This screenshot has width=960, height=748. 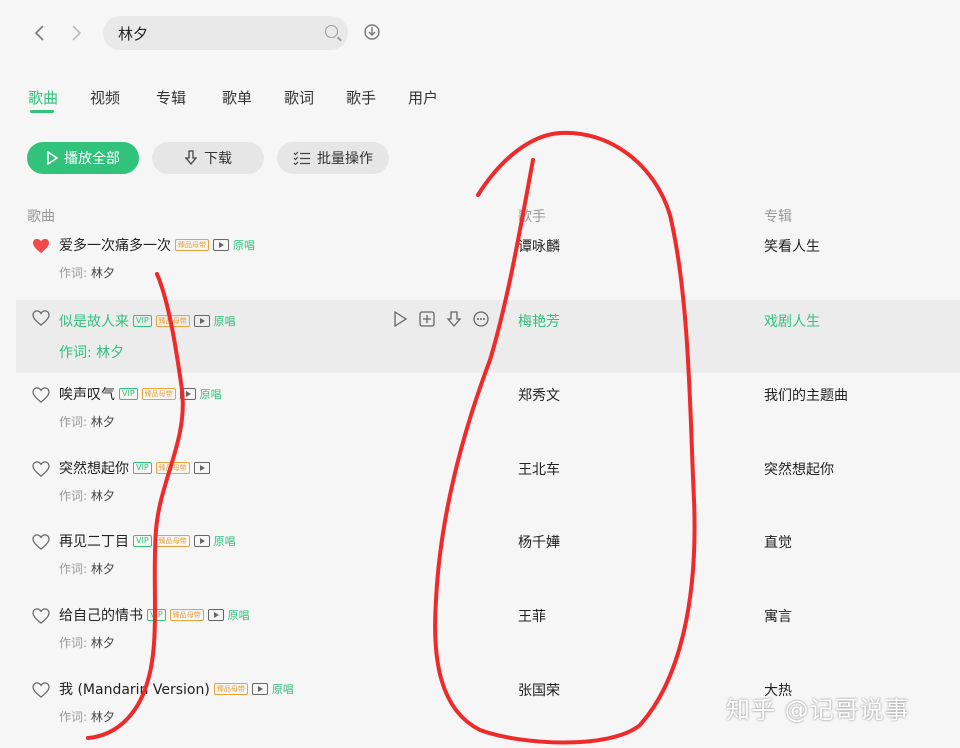 I want to click on song-row: 突然想起你 VIP 臻品母带 作词: 林夕 王北车 突然想起你, so click(x=488, y=487).